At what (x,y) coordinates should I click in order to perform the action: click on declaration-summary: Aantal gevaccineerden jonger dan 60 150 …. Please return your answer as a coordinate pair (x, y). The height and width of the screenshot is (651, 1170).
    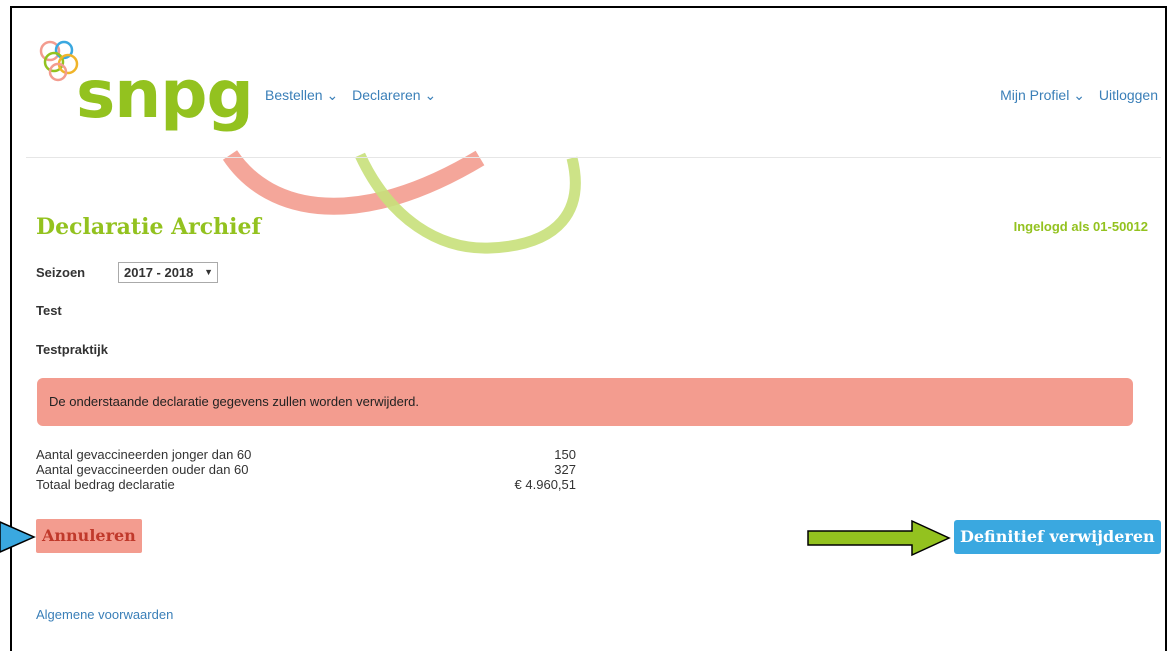
    Looking at the image, I should click on (306, 469).